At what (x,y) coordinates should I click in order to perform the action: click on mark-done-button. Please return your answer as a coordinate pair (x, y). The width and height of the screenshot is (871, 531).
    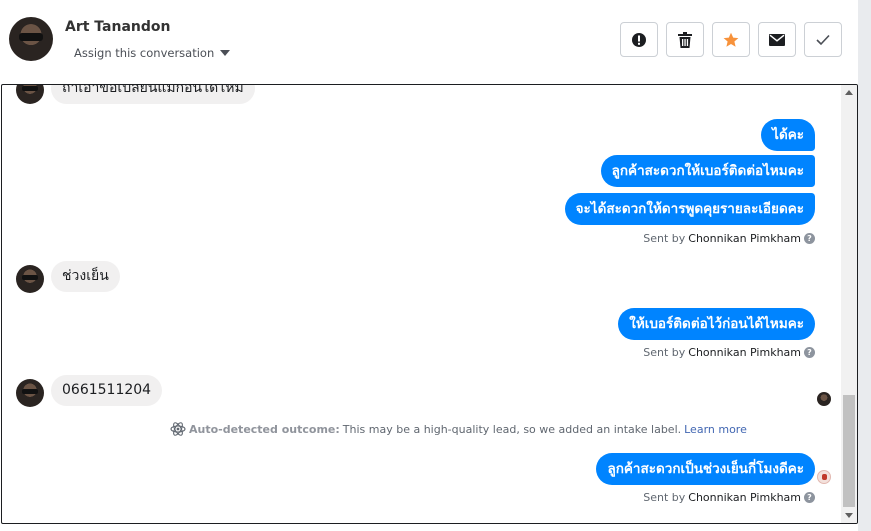
    Looking at the image, I should click on (823, 39).